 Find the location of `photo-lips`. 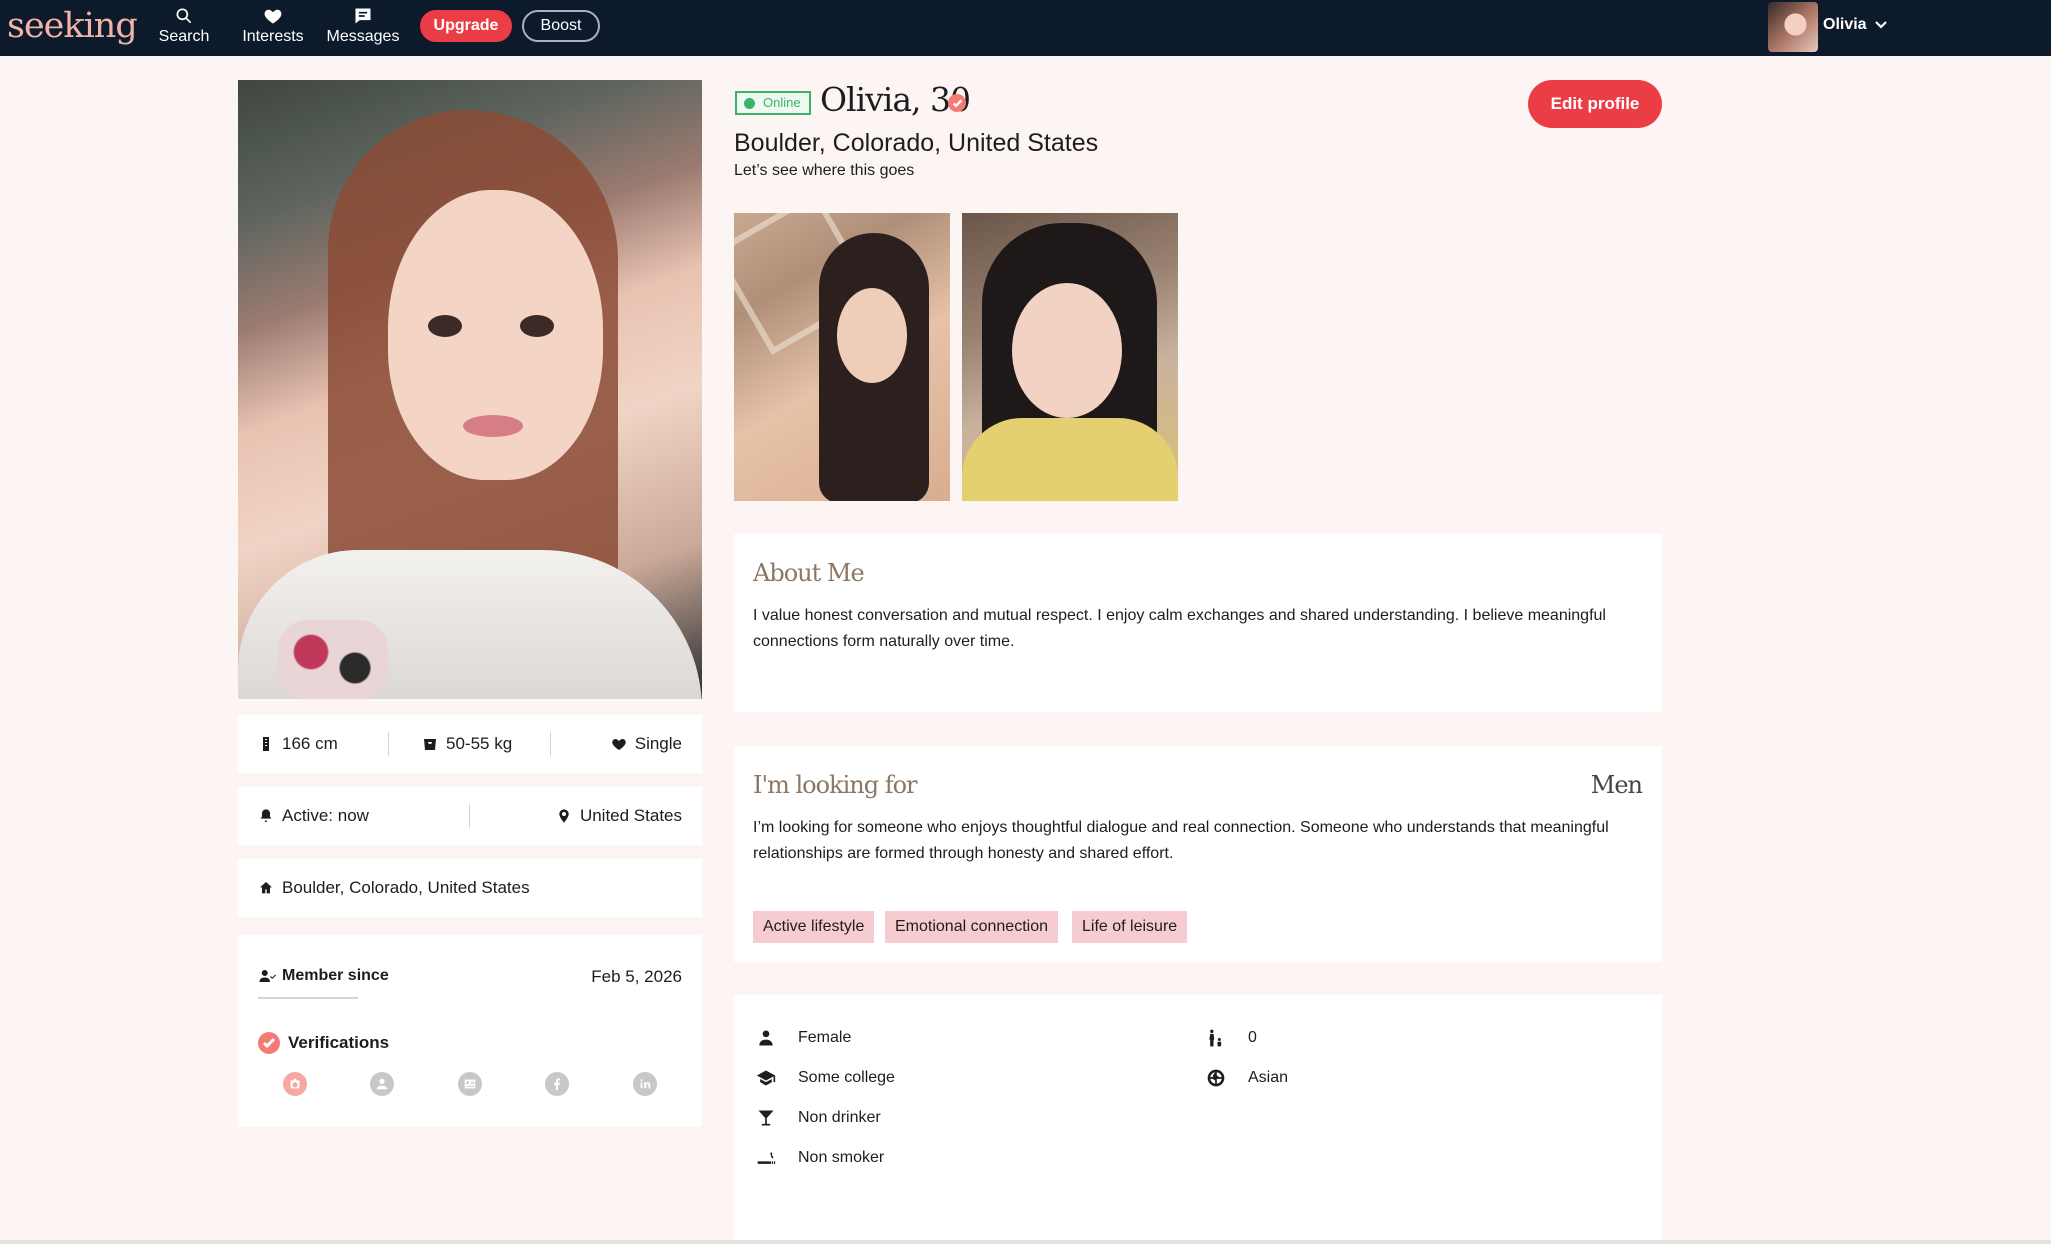

photo-lips is located at coordinates (493, 426).